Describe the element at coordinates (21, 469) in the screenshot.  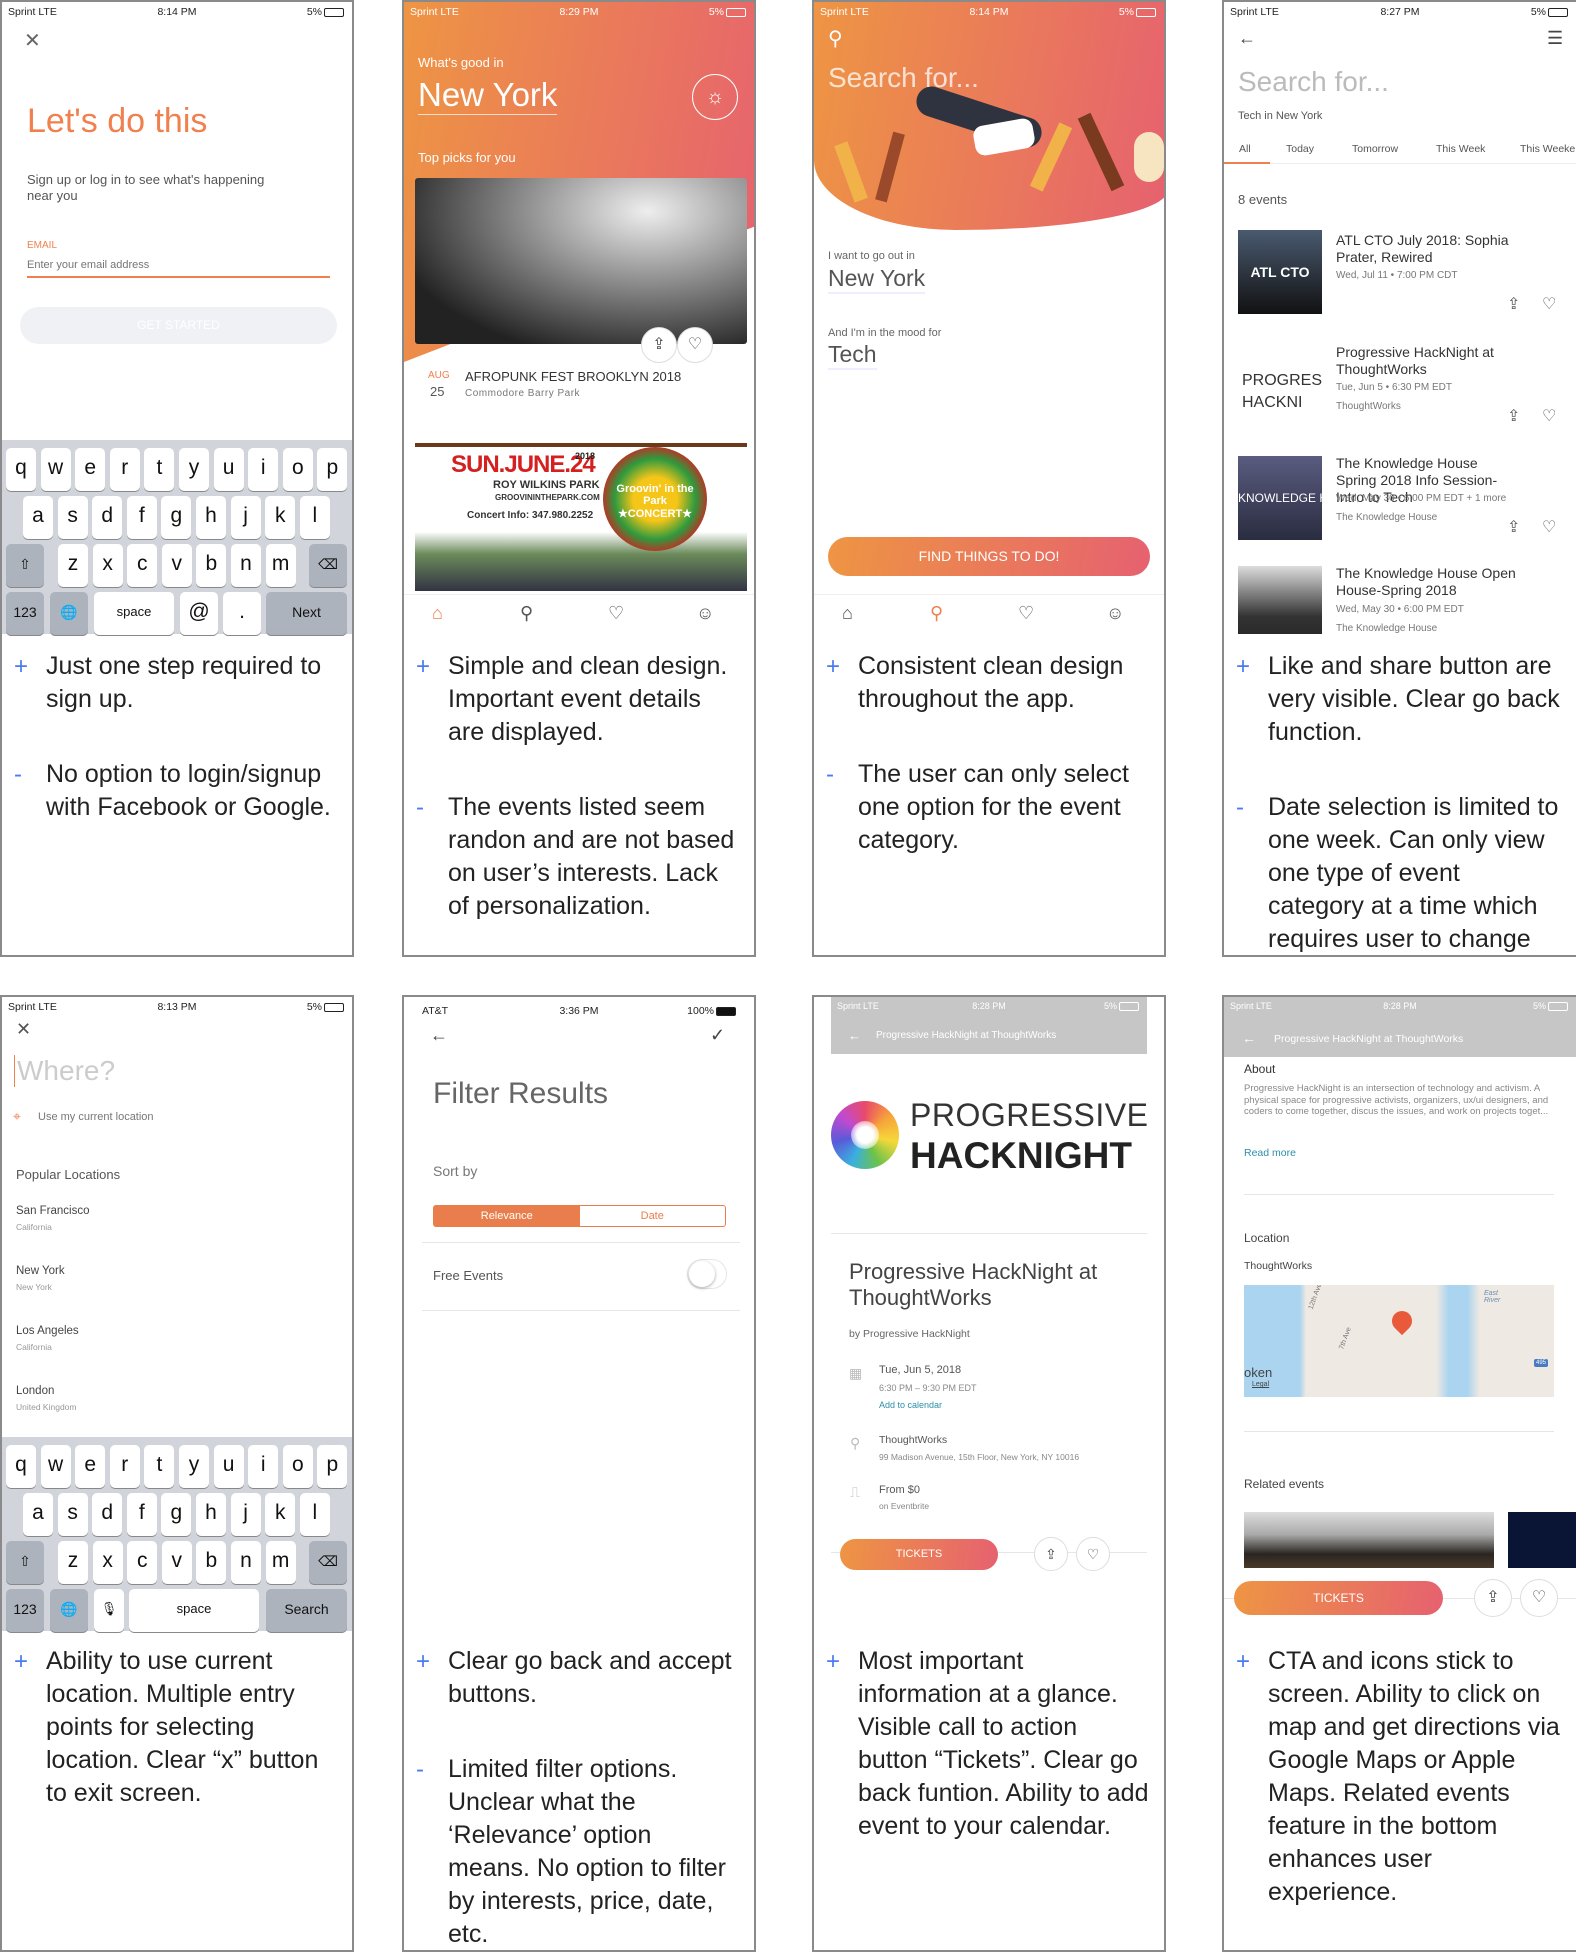
I see `key-q: q` at that location.